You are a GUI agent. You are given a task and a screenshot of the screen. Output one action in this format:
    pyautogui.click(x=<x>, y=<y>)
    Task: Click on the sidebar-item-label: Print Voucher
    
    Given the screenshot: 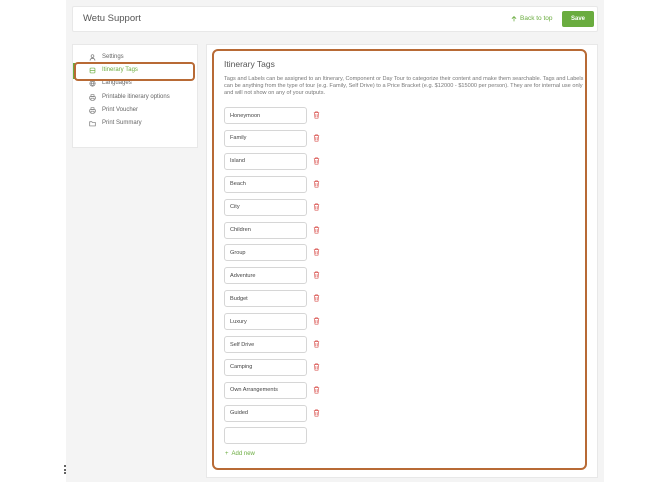 What is the action you would take?
    pyautogui.click(x=120, y=110)
    